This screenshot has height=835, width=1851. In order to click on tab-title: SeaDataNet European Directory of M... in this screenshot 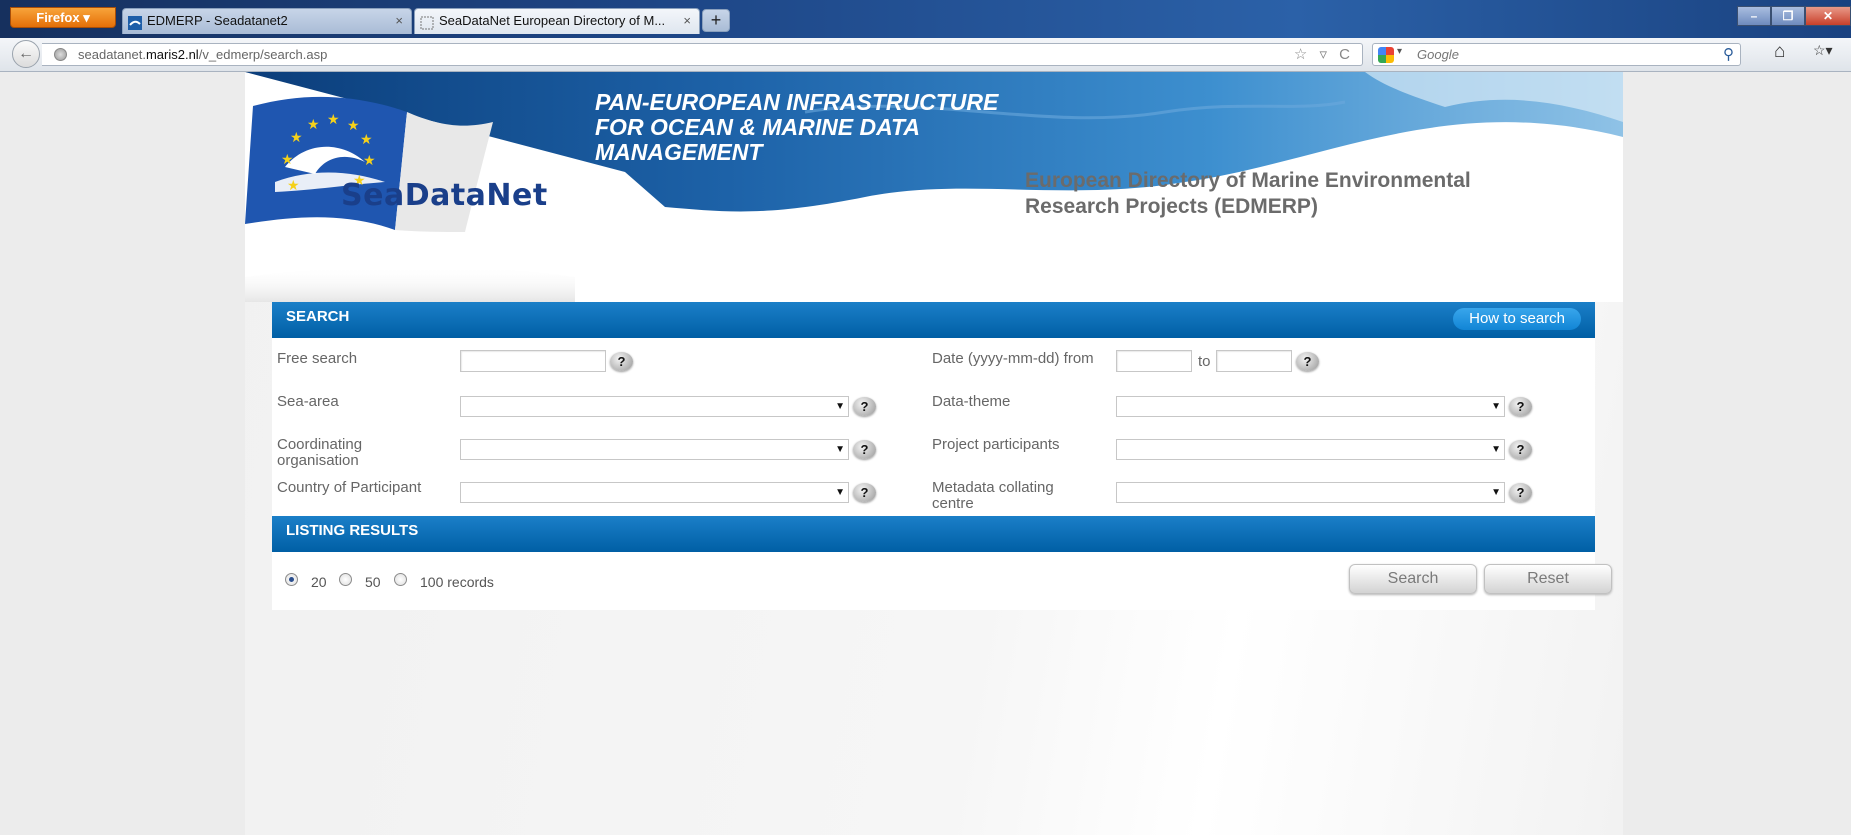, I will do `click(552, 20)`.